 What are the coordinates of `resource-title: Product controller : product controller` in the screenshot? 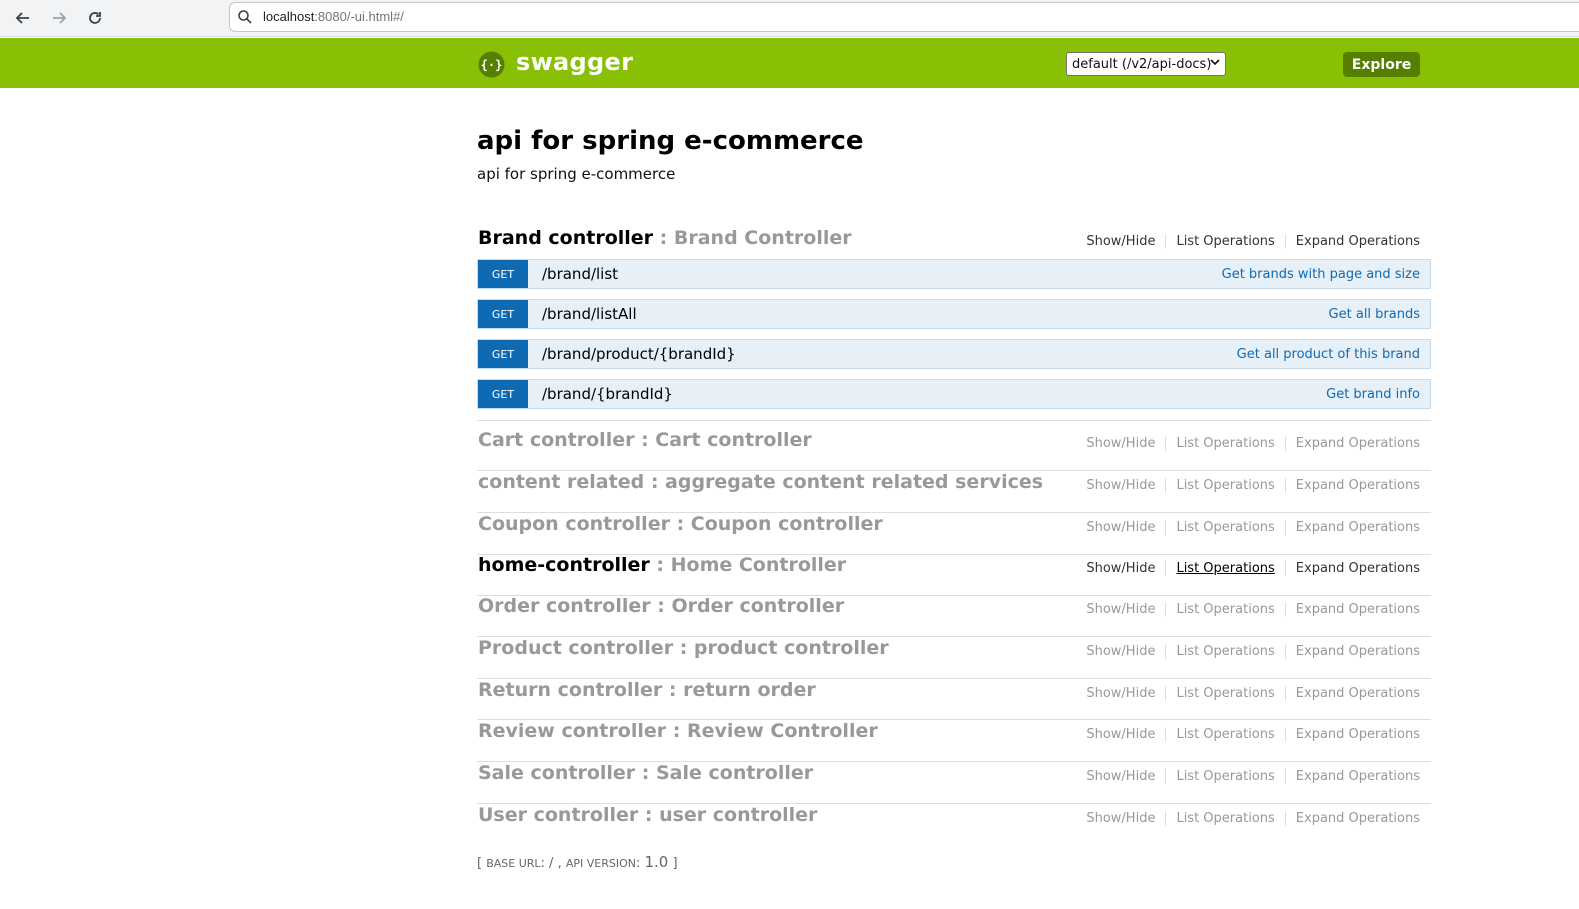 It's located at (683, 648).